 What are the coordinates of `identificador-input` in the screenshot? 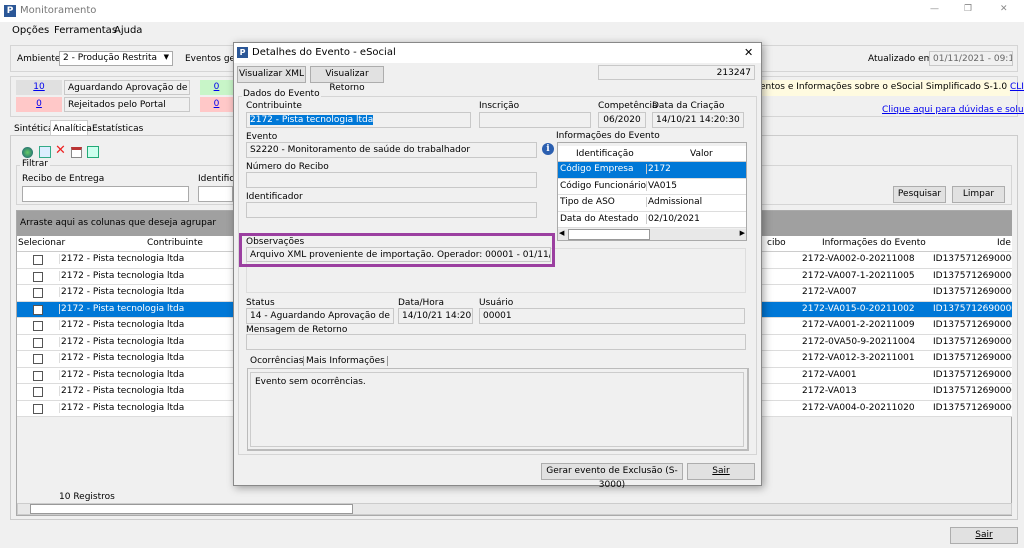 It's located at (215, 194).